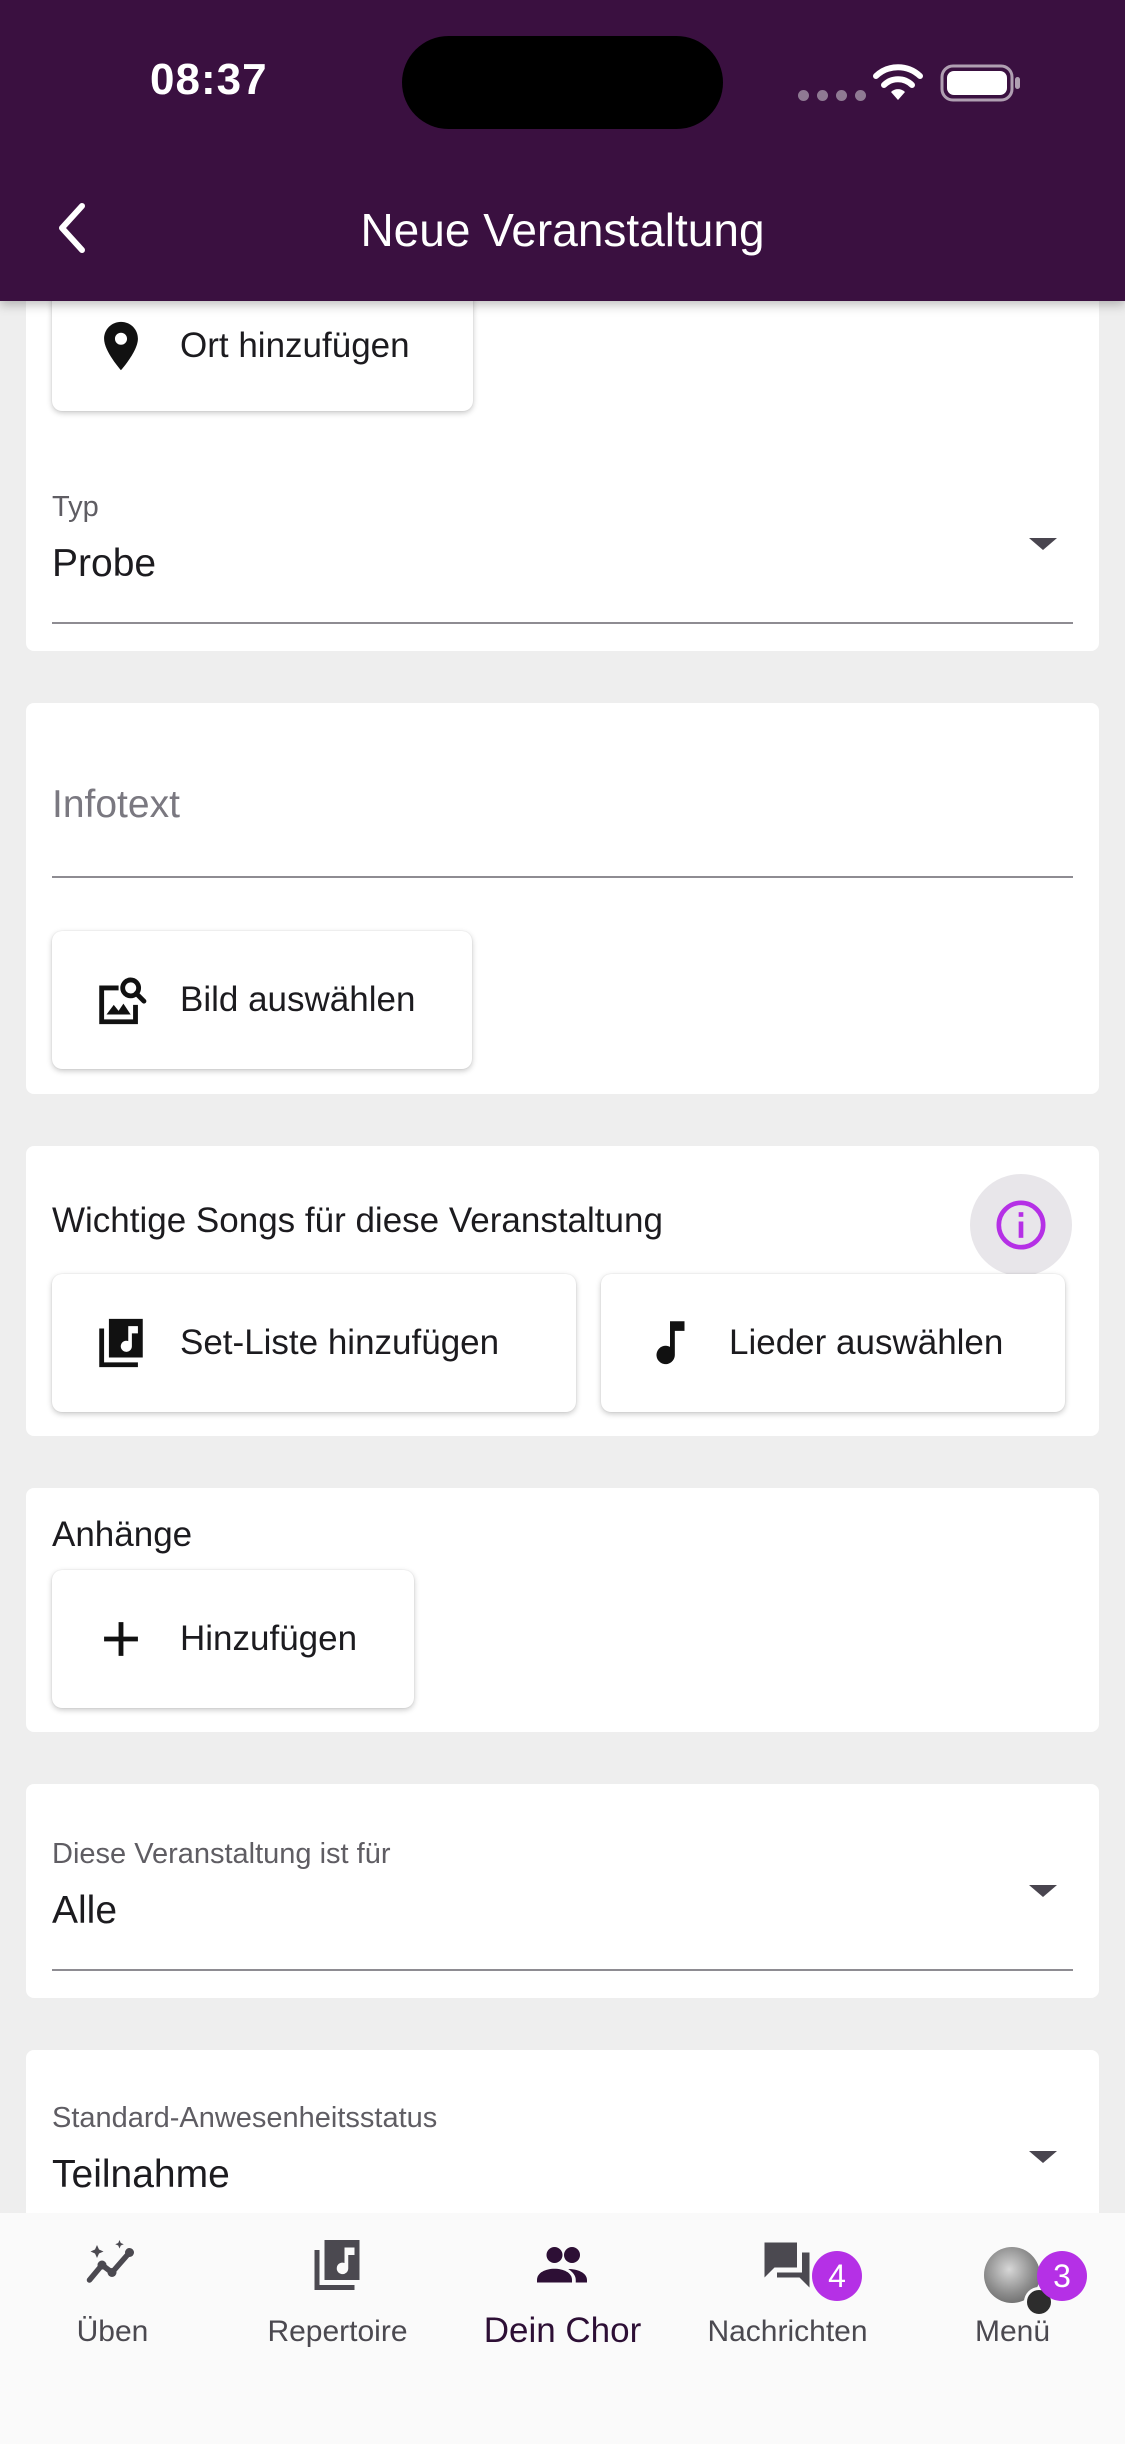  Describe the element at coordinates (123, 1001) in the screenshot. I see `image-search-icon` at that location.